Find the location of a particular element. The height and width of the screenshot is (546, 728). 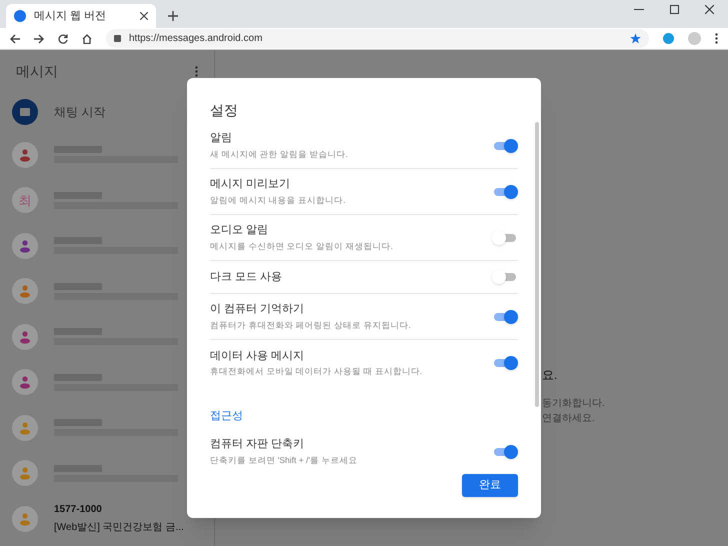

empty-state-title: 요. is located at coordinates (550, 375).